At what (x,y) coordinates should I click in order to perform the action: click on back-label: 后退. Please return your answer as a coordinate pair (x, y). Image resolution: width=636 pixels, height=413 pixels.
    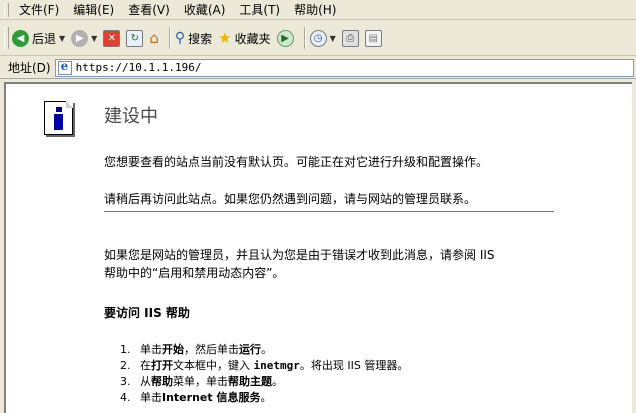
    Looking at the image, I should click on (44, 38).